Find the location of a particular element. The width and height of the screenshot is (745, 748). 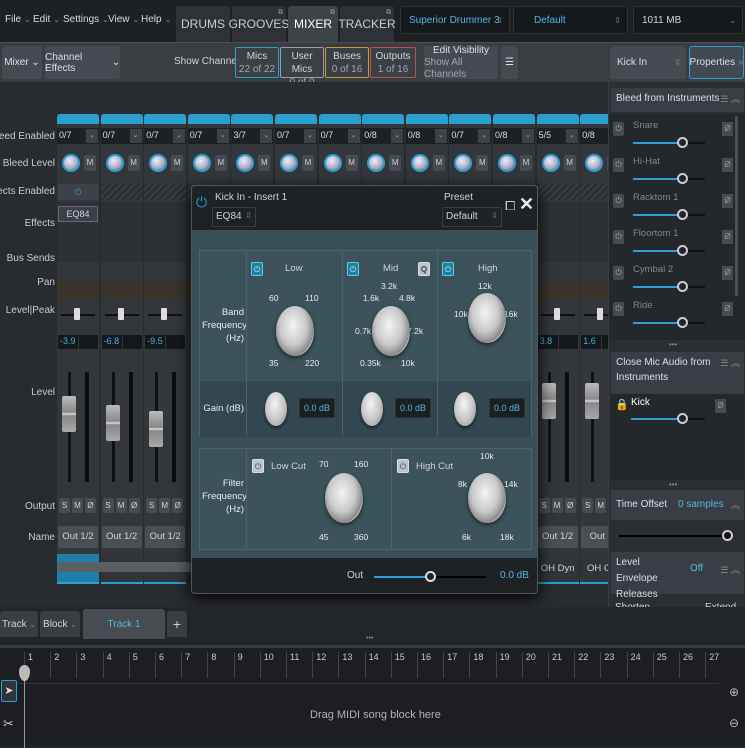

mid-gain-value: 0.0 dB is located at coordinates (413, 408).